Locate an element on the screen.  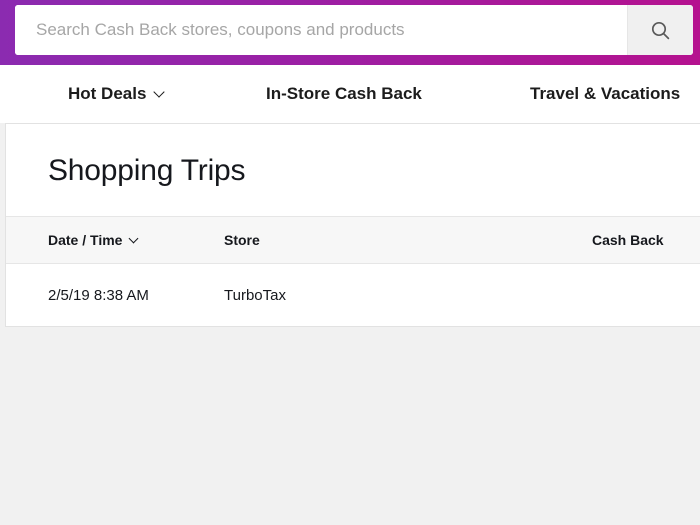
search-icon is located at coordinates (660, 30).